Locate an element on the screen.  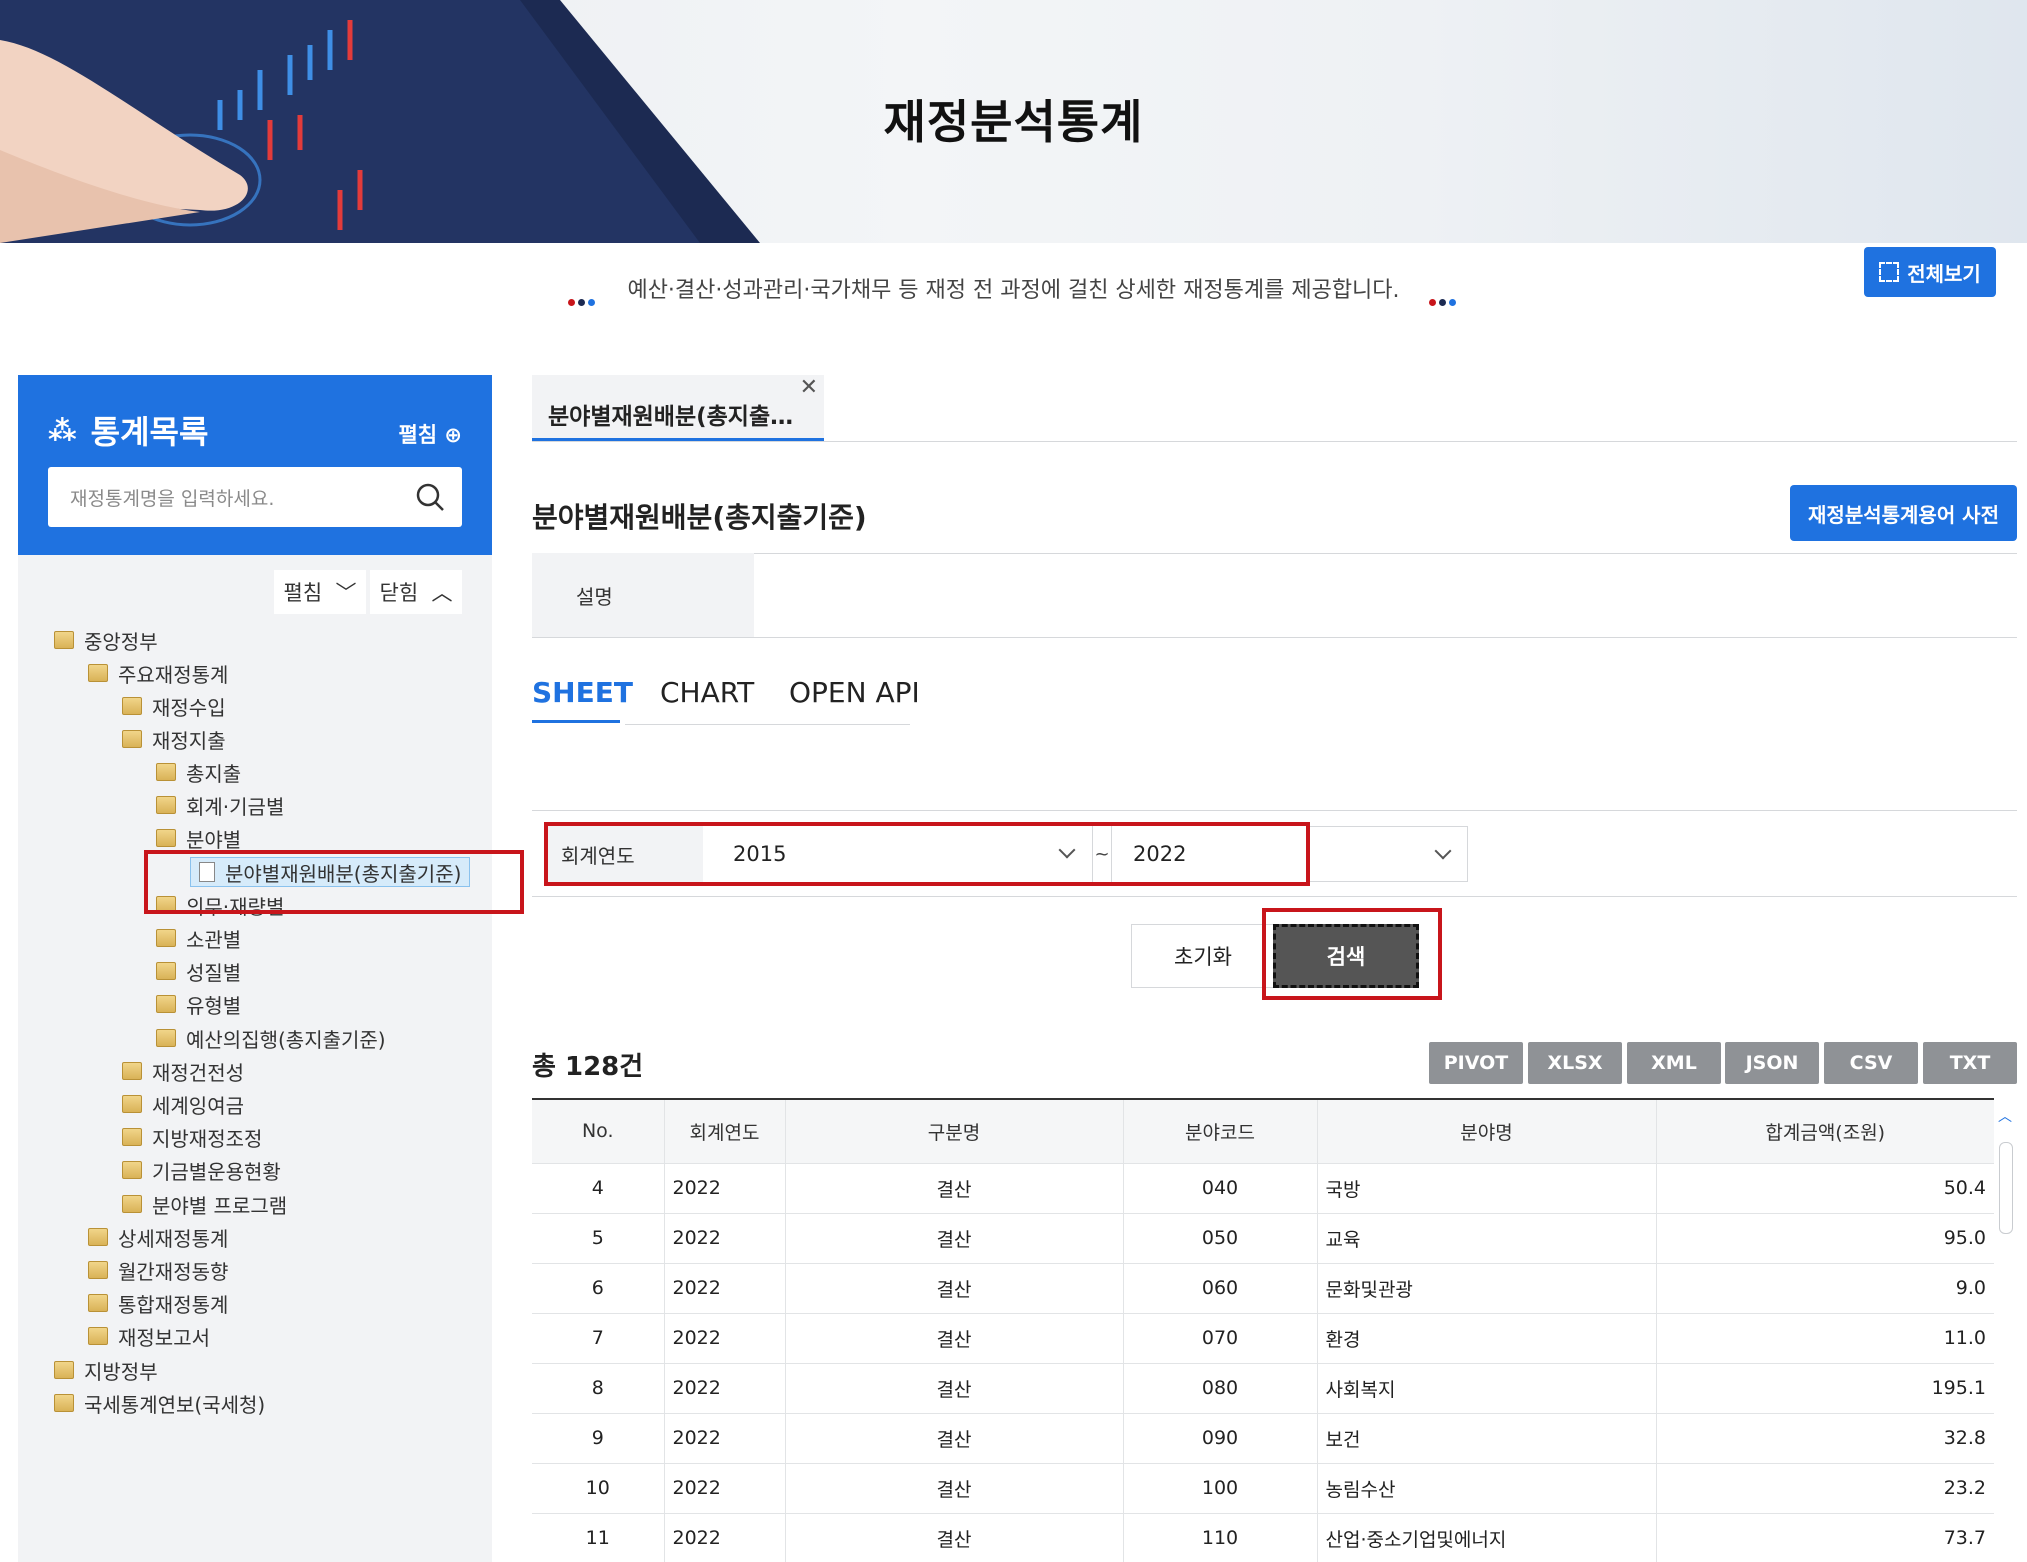
table-row: 8 2022 결산 080 사회복지 195.1 is located at coordinates (1263, 1387).